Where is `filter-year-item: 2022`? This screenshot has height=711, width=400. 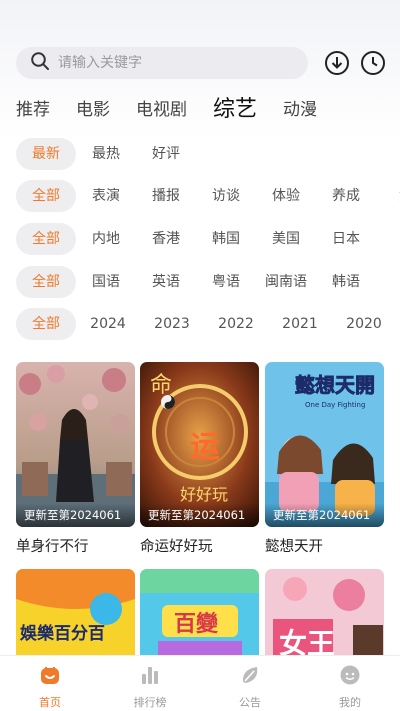 filter-year-item: 2022 is located at coordinates (236, 324).